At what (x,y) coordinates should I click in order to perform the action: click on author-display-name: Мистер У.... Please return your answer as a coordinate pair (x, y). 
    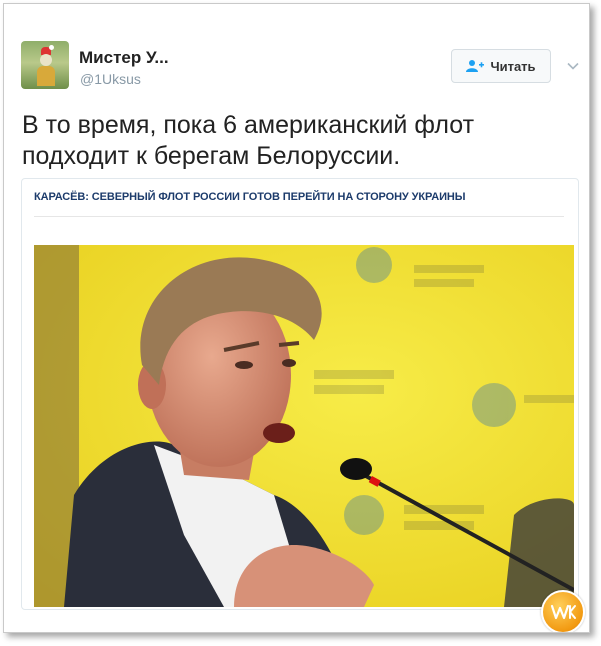
    Looking at the image, I should click on (124, 58).